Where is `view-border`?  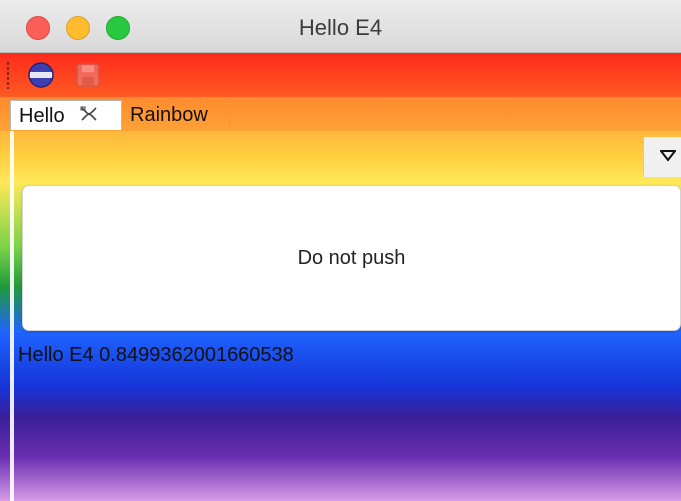
view-border is located at coordinates (12, 316).